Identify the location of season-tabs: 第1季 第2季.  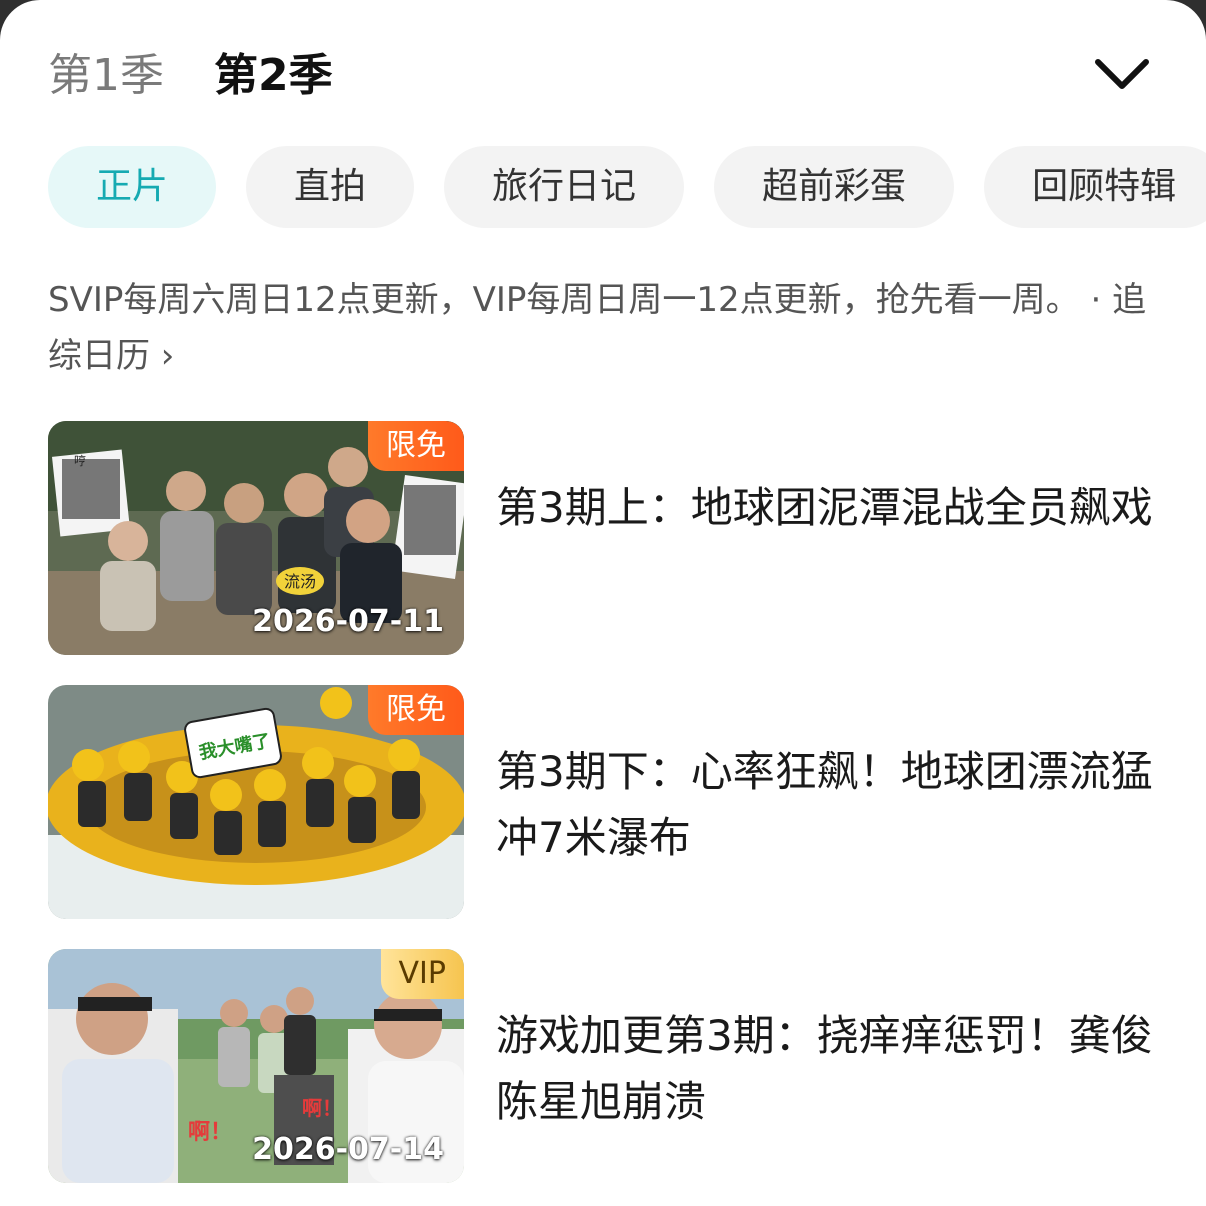
(215, 76).